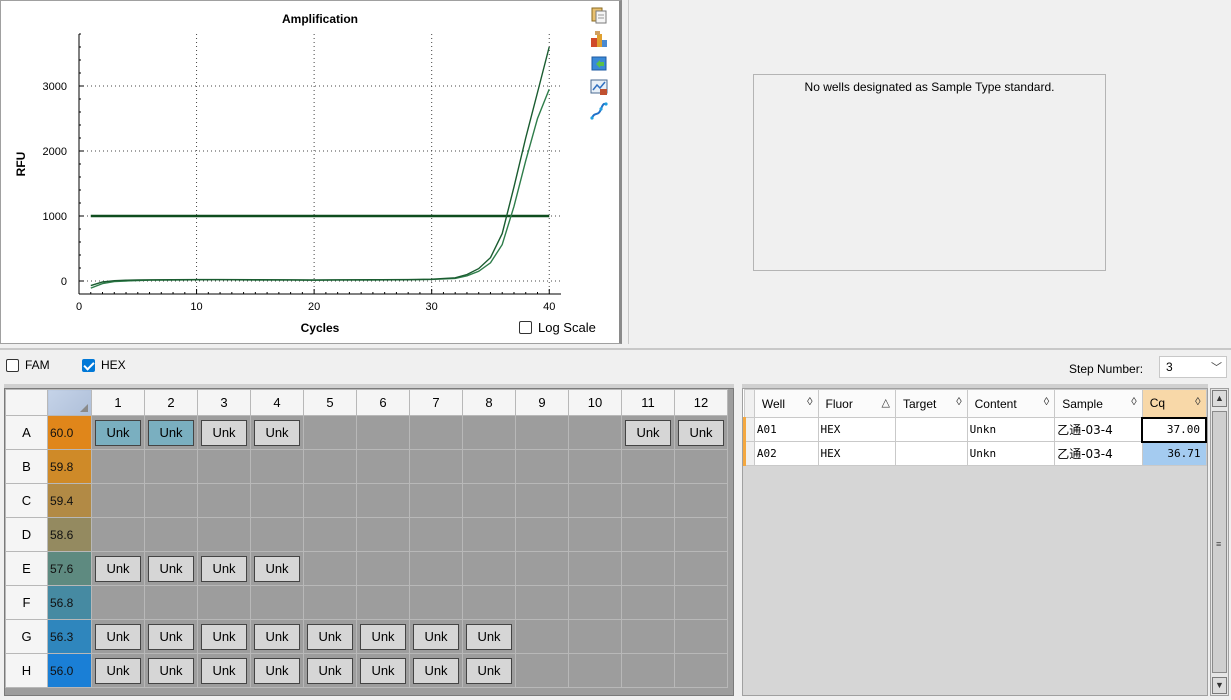 Image resolution: width=1231 pixels, height=700 pixels. I want to click on plate-column-header: 2, so click(171, 402).